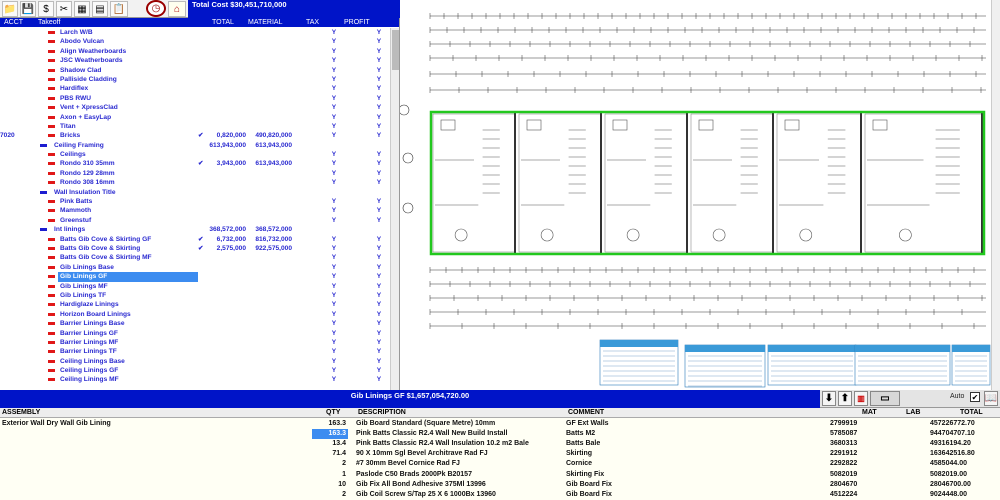 This screenshot has height=500, width=1000. I want to click on comment-cell: GF Ext Walls, so click(587, 424).